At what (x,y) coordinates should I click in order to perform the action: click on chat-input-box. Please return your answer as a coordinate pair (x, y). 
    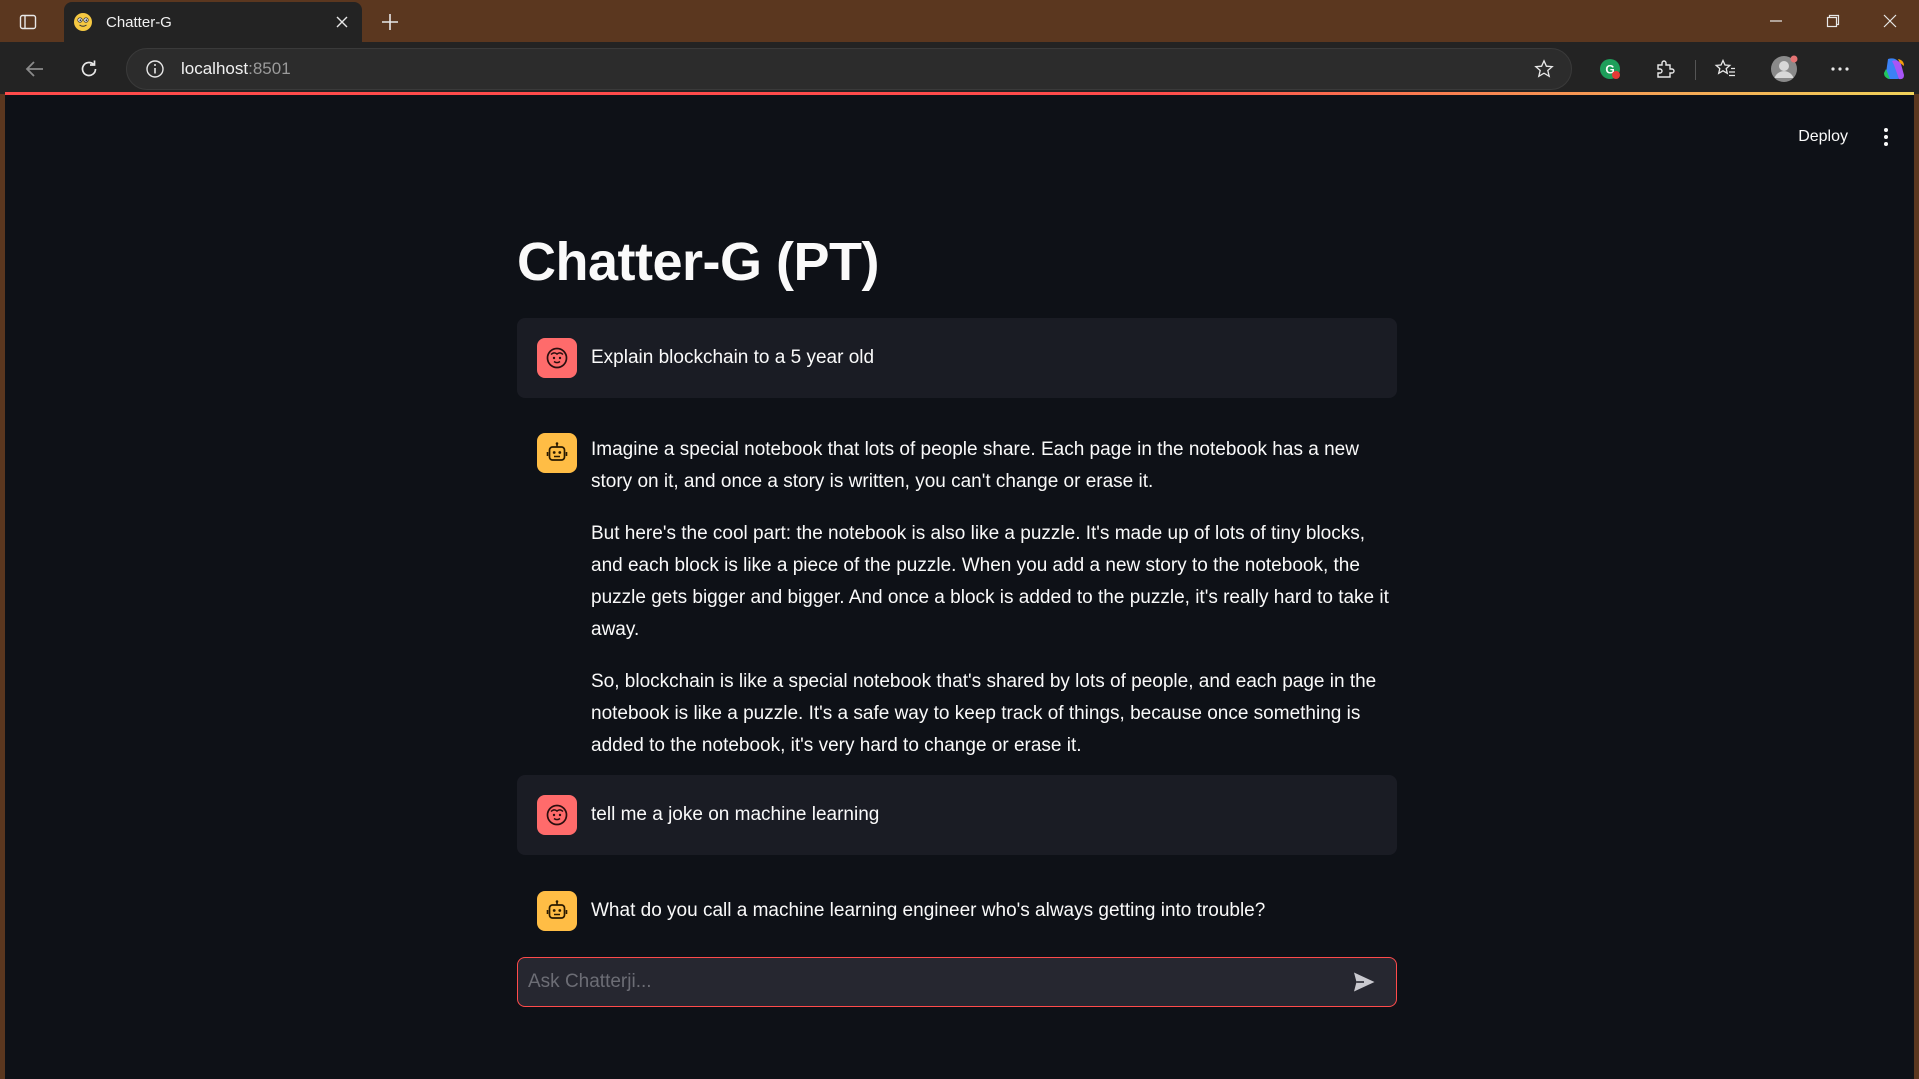
    Looking at the image, I should click on (957, 982).